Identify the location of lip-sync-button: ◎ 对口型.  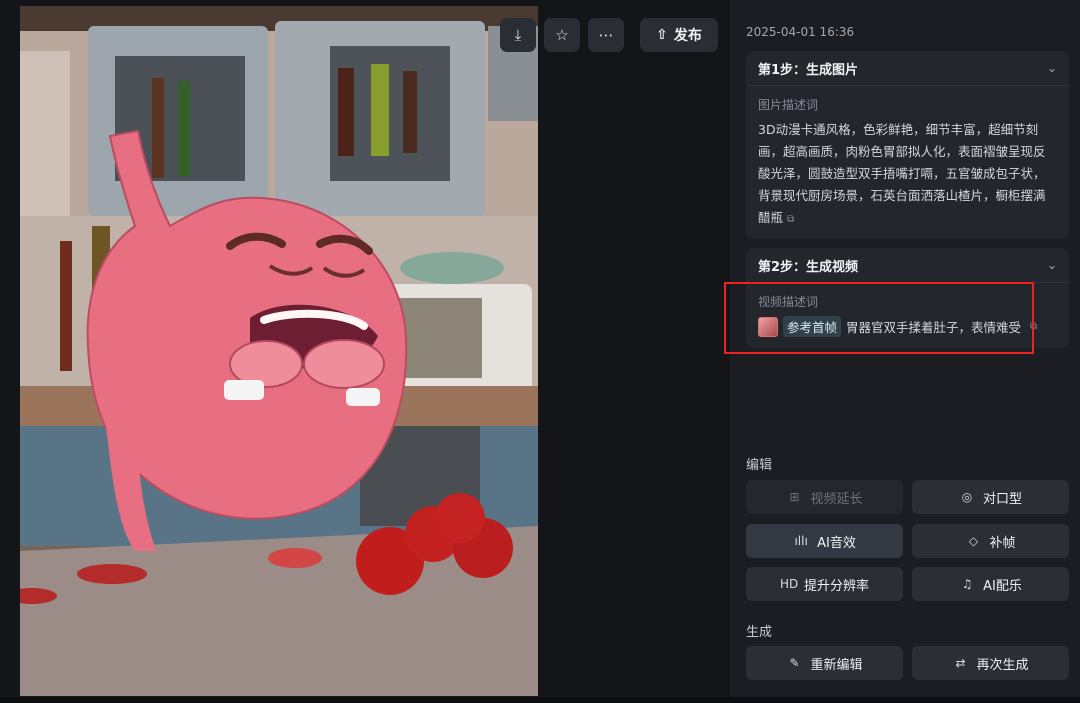
(990, 497).